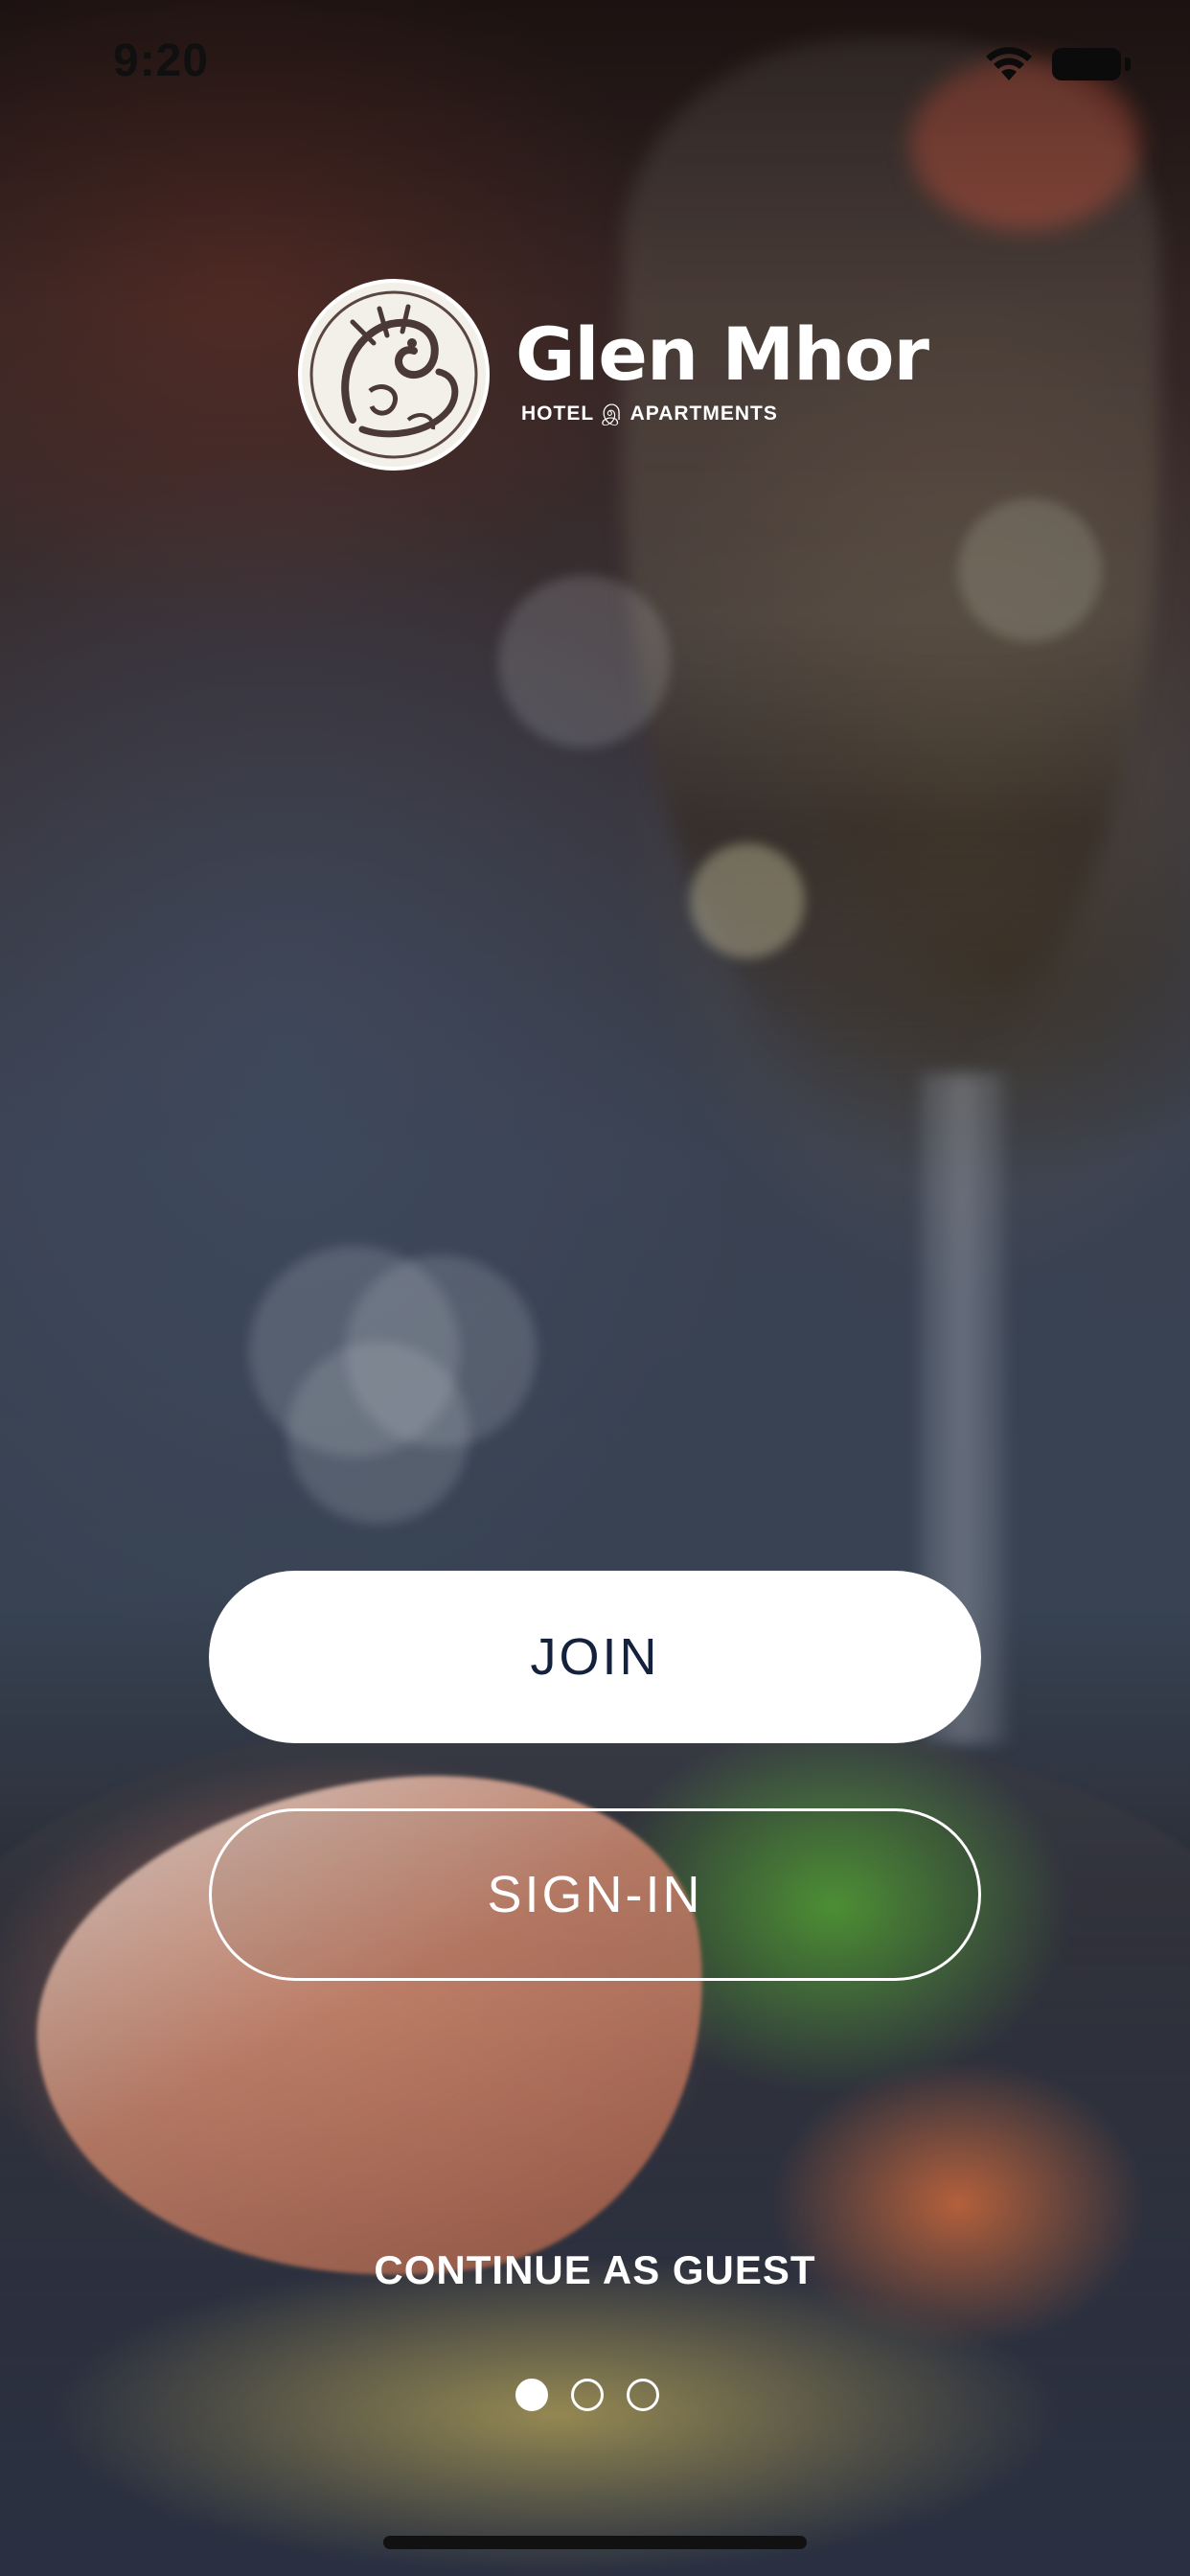 The height and width of the screenshot is (2576, 1190). Describe the element at coordinates (1009, 63) in the screenshot. I see `wifi-icon` at that location.